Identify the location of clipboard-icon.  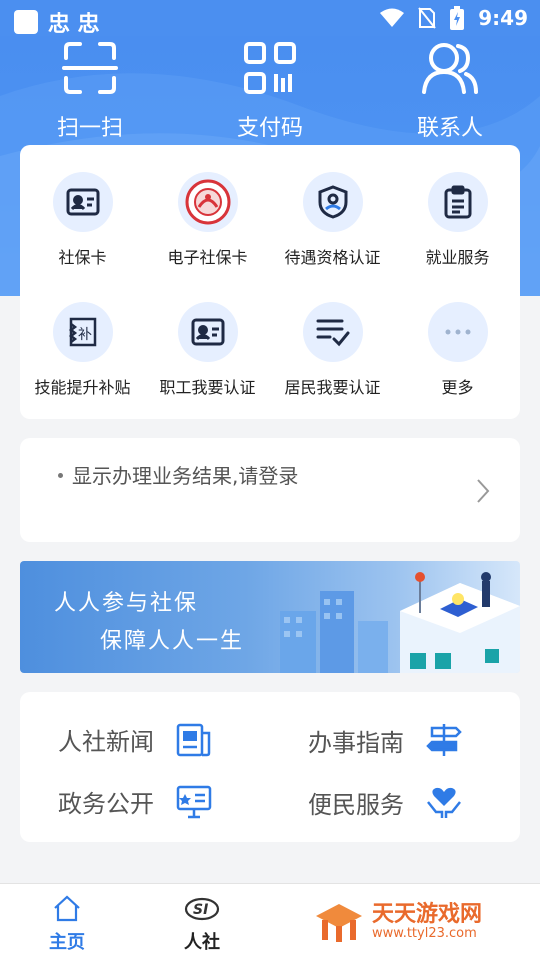
(457, 202).